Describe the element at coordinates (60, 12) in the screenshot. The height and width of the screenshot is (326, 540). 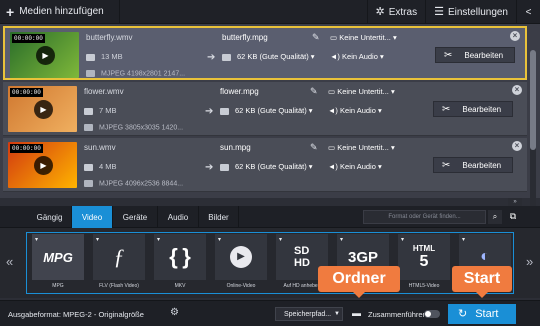
I see `add-media-button: + Medien hinzufügen` at that location.